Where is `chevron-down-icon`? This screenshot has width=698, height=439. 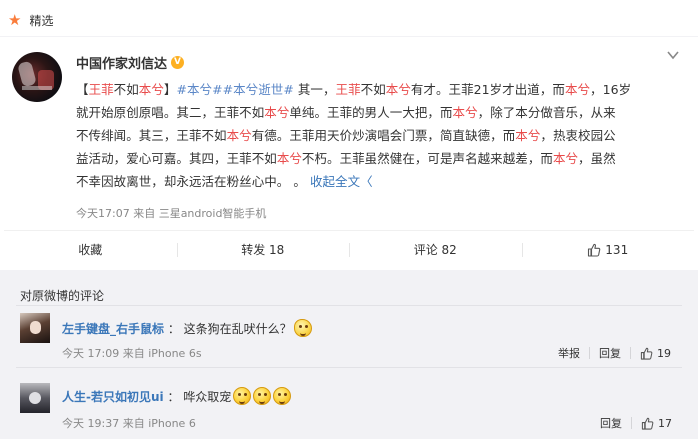
chevron-down-icon is located at coordinates (673, 55).